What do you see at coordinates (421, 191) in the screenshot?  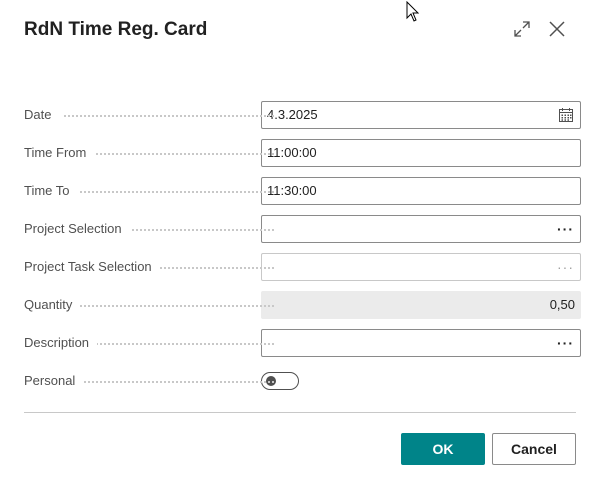 I see `time-to-field: 11:30:00` at bounding box center [421, 191].